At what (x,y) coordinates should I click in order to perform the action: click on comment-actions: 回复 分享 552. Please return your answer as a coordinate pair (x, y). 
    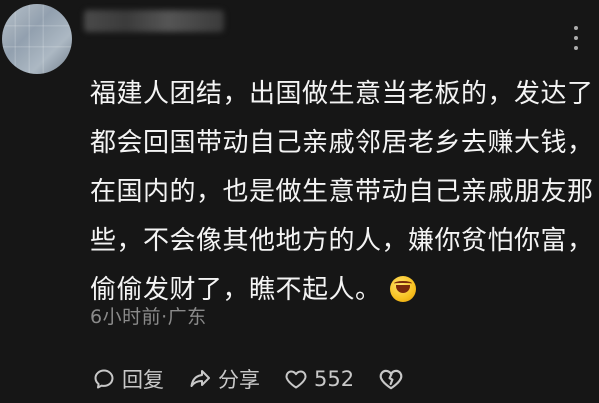
    Looking at the image, I should click on (263, 379).